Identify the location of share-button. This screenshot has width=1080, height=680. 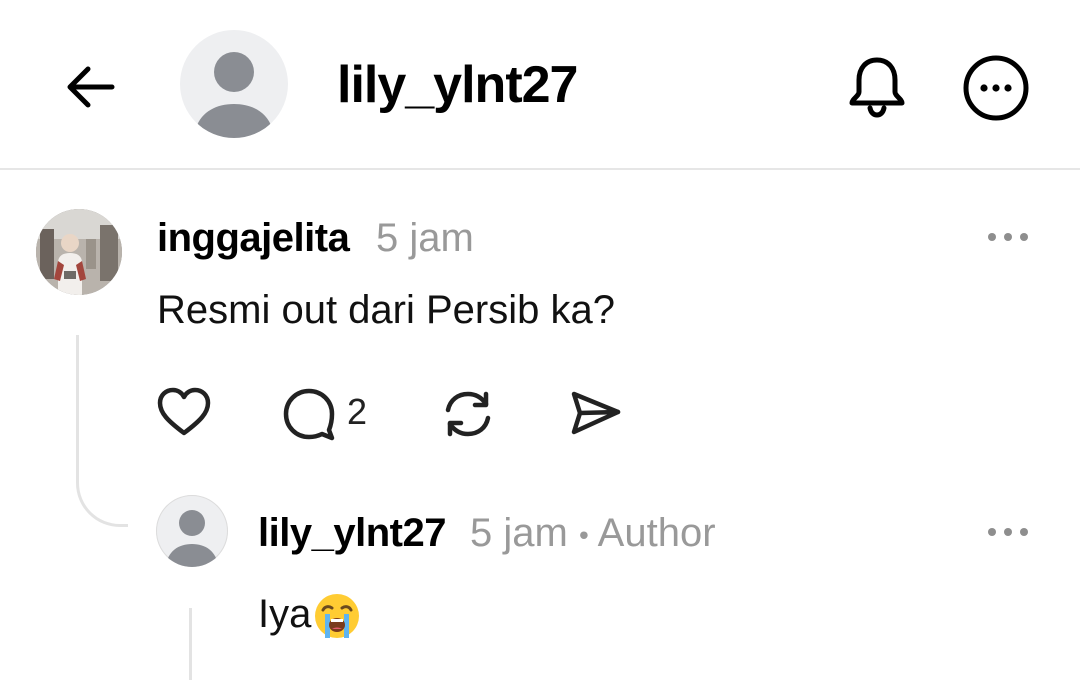
(596, 415).